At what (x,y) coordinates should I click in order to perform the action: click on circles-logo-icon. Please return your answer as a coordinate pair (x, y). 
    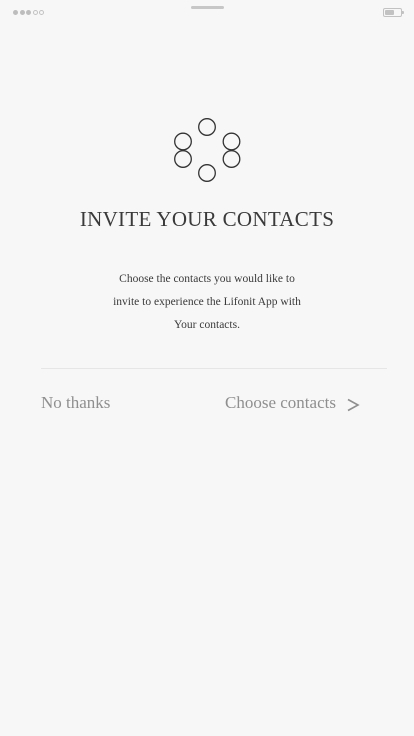
    Looking at the image, I should click on (208, 151).